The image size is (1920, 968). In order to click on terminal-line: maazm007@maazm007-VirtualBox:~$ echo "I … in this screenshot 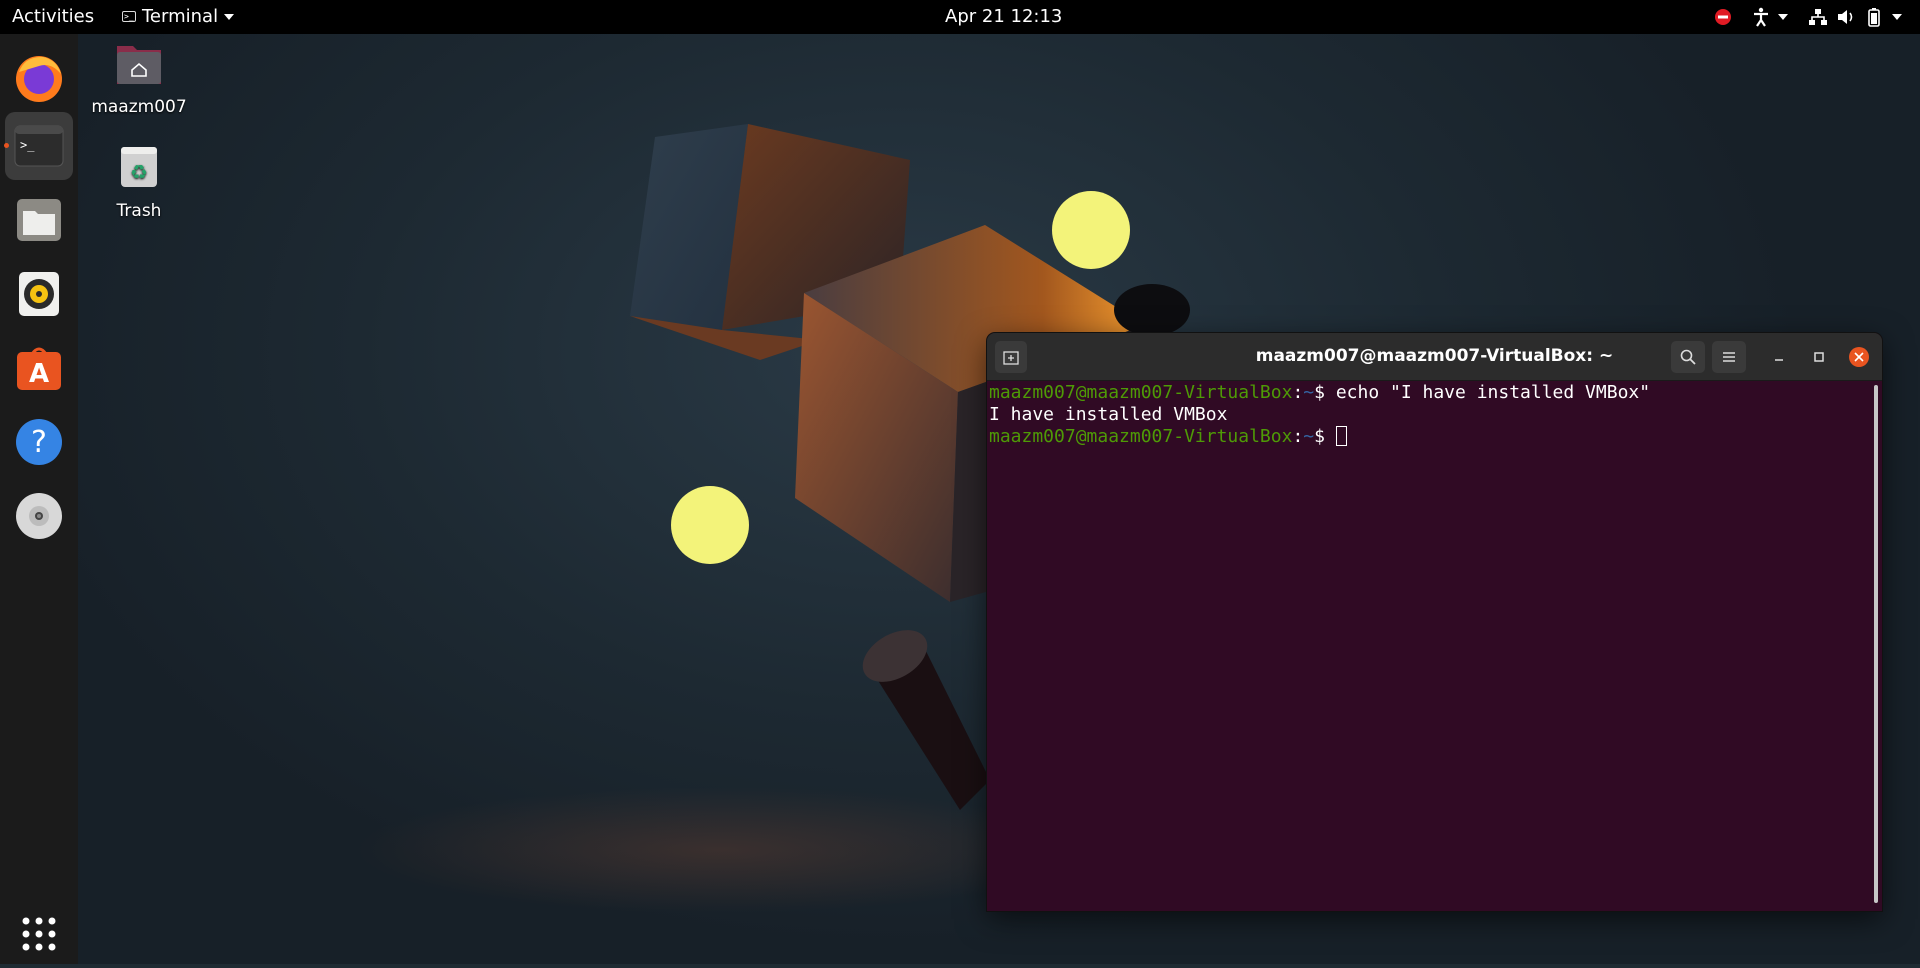, I will do `click(1434, 393)`.